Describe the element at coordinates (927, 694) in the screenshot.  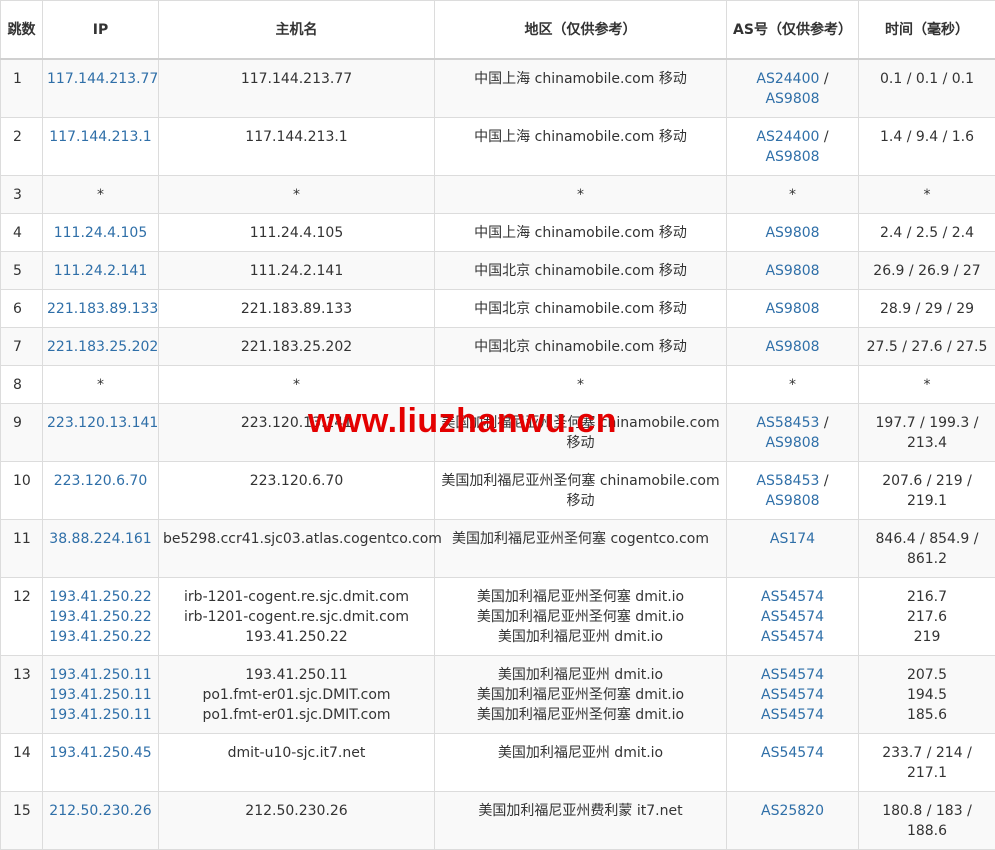
I see `time-cell: 207.5194.5185.6` at that location.